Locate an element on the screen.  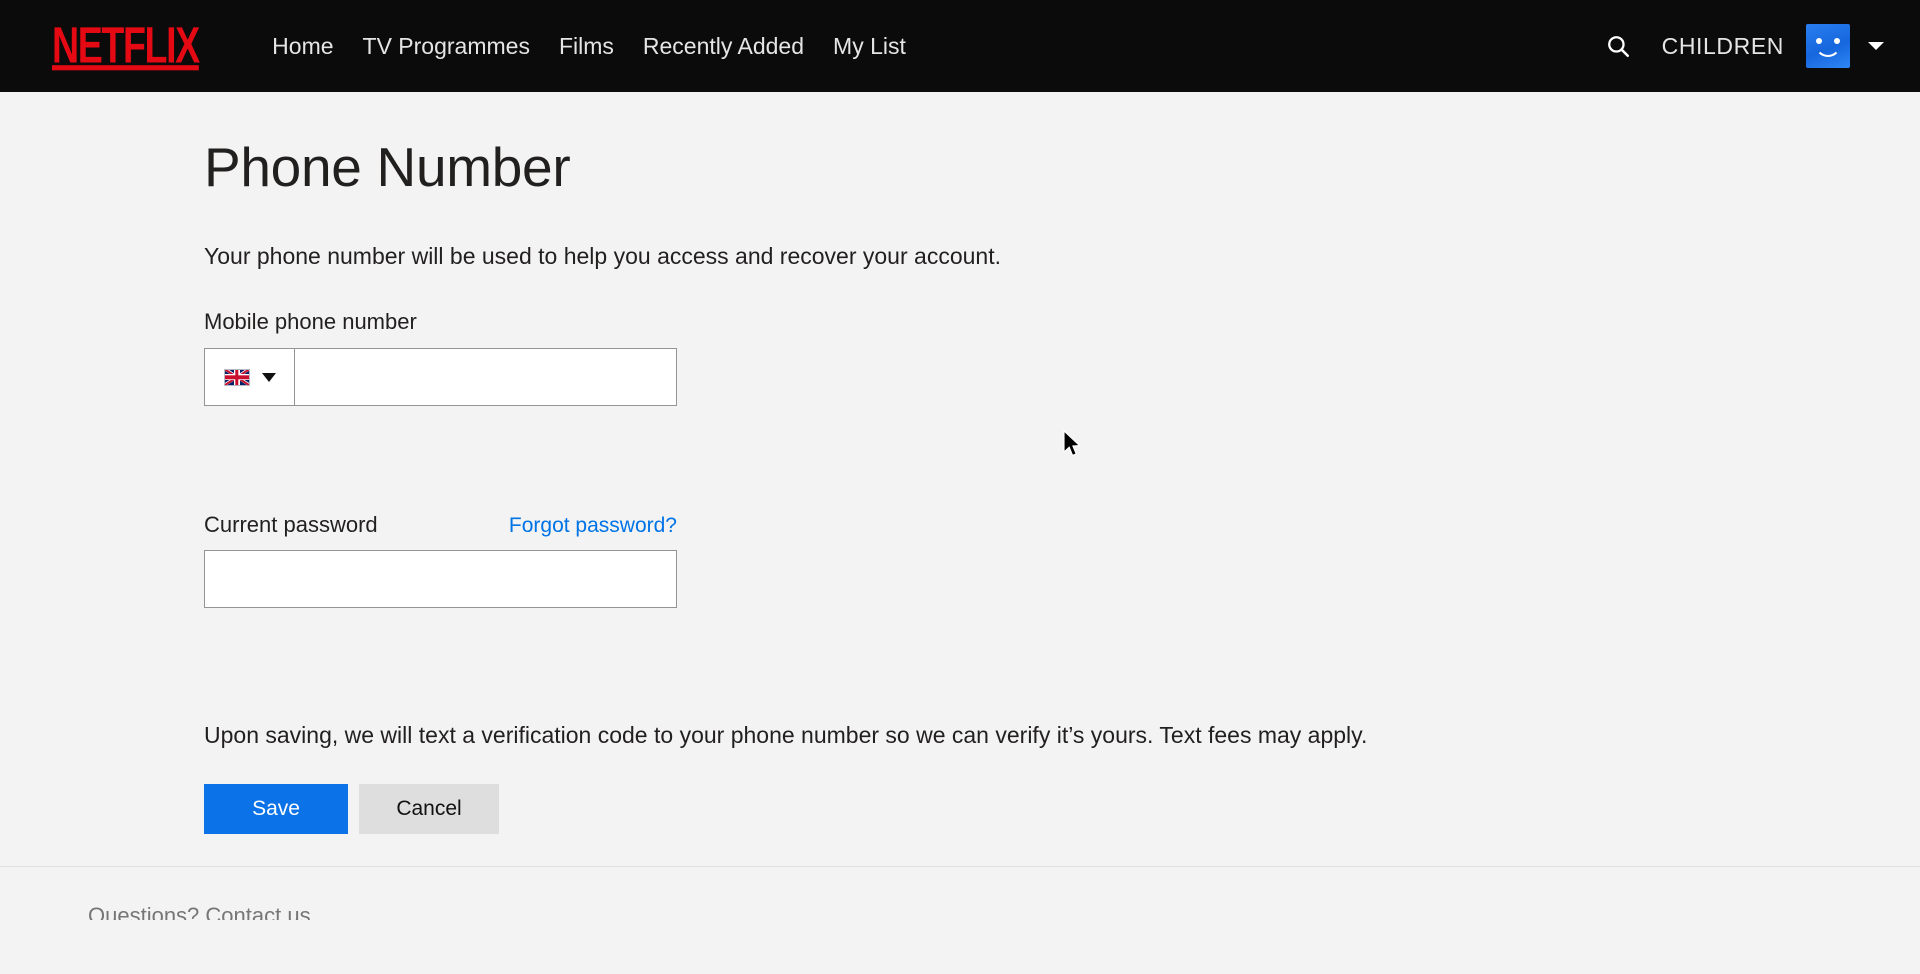
profile-menu-chevron-down-icon is located at coordinates (1876, 46).